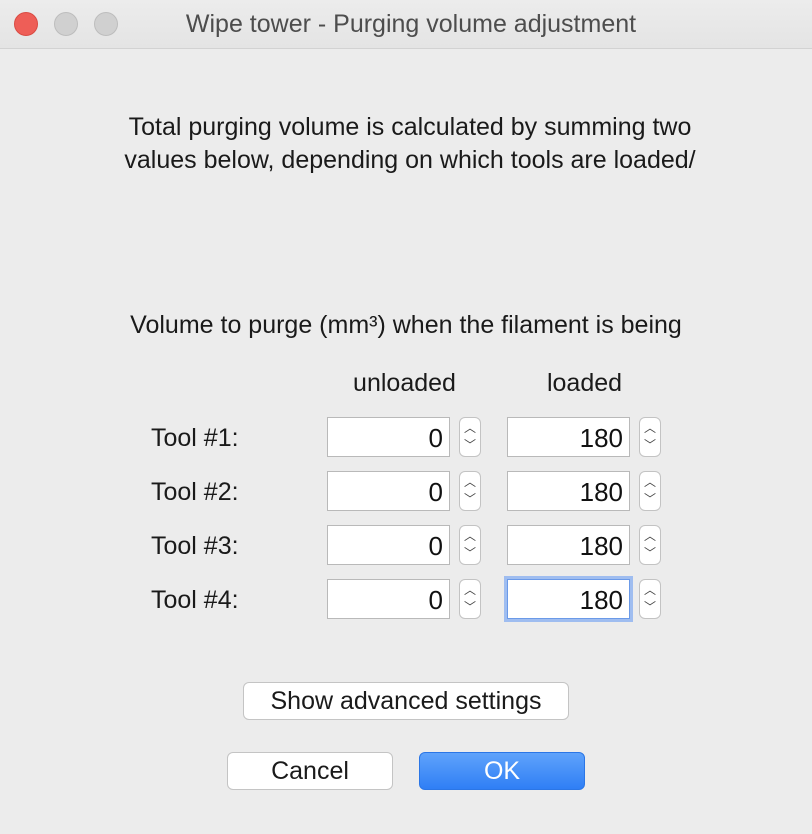  What do you see at coordinates (388, 599) in the screenshot?
I see `tool-4-unloaded-input: 0` at bounding box center [388, 599].